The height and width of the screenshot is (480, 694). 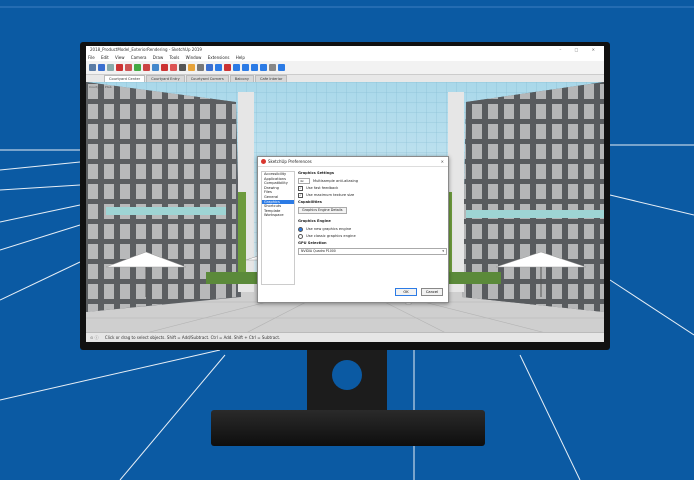 I want to click on pencil-icon, so click(x=119, y=67).